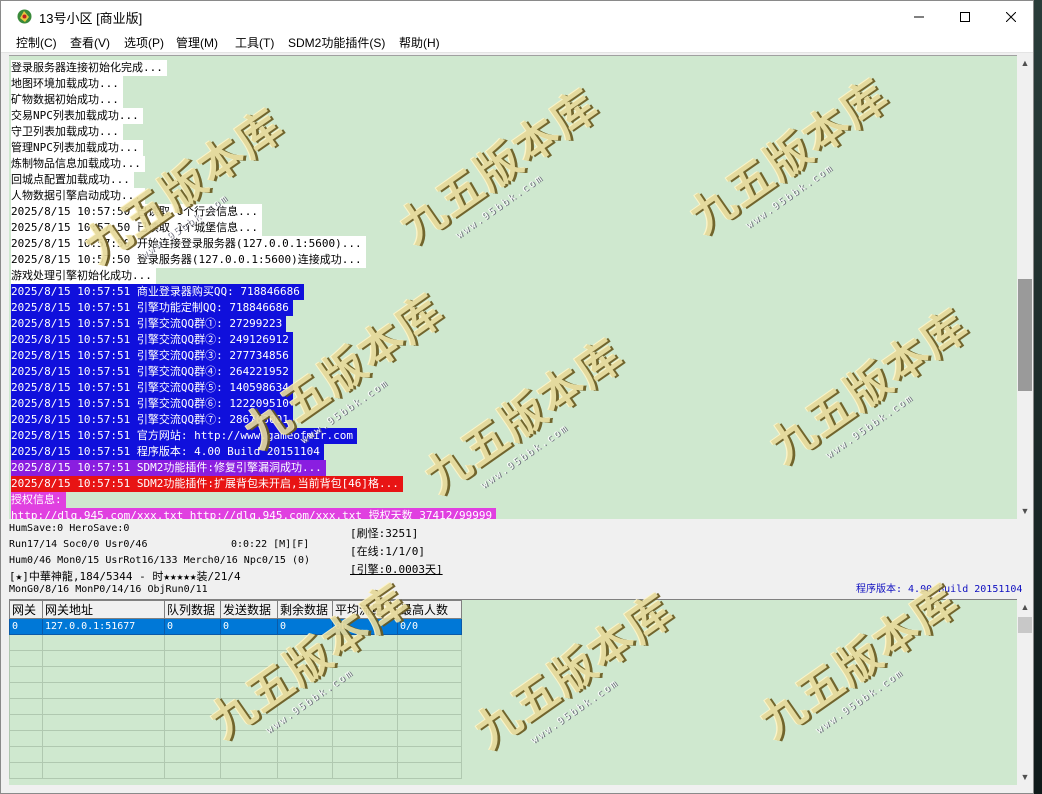  What do you see at coordinates (192, 609) in the screenshot?
I see `col-queue-data: 队列数据` at bounding box center [192, 609].